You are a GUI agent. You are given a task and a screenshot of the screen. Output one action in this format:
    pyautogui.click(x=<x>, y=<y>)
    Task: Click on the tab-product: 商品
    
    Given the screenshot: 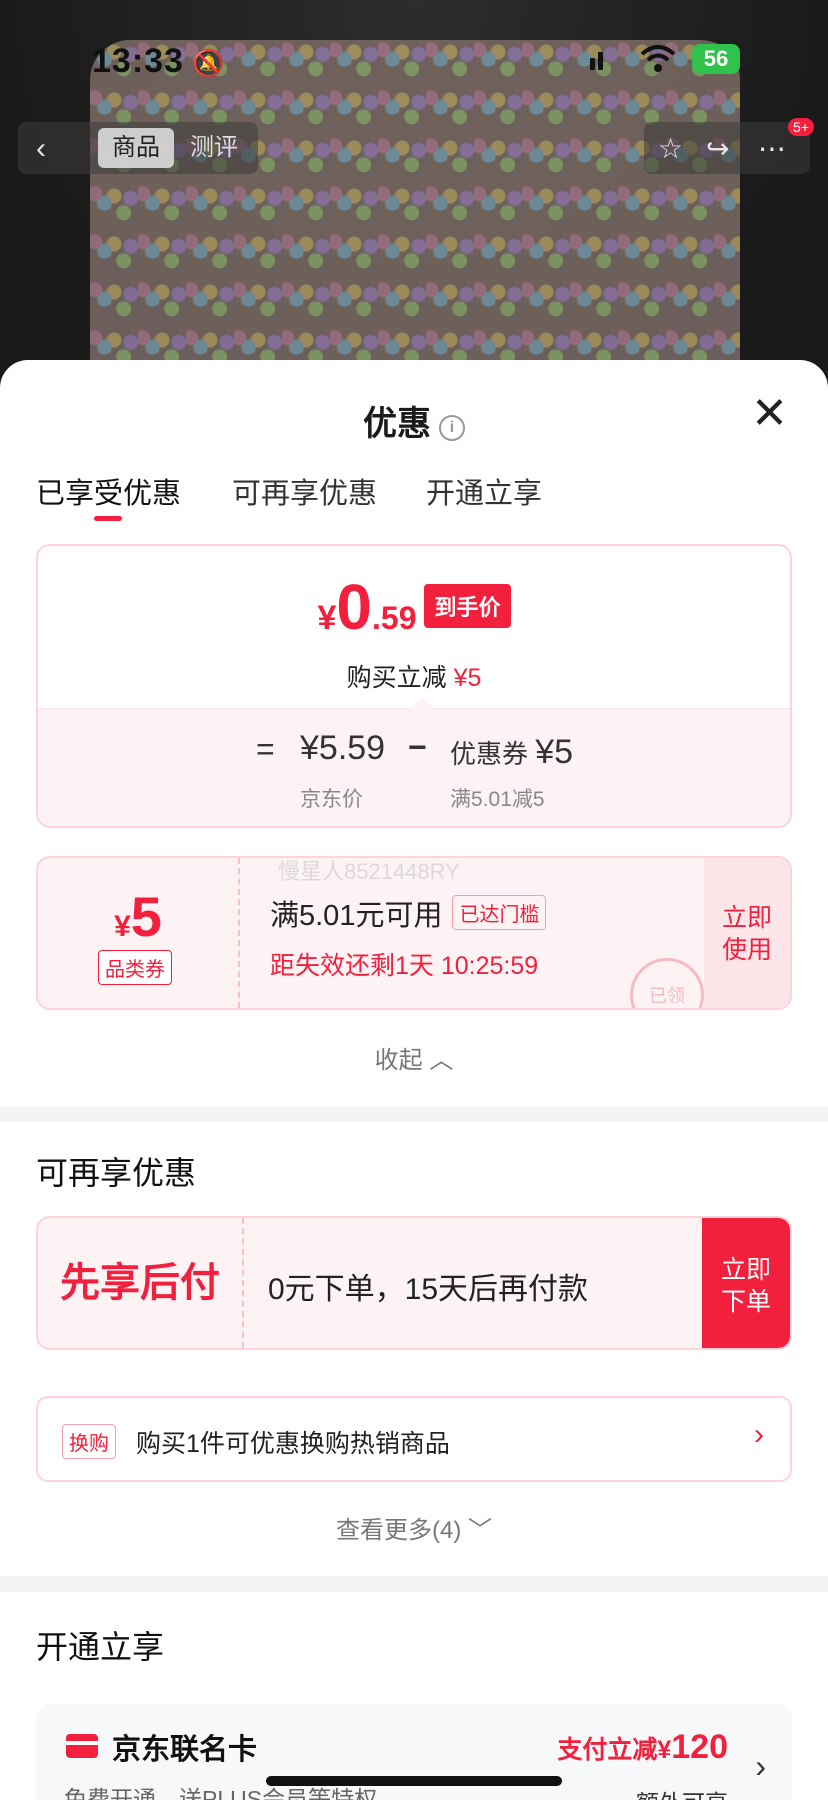 What is the action you would take?
    pyautogui.click(x=136, y=148)
    